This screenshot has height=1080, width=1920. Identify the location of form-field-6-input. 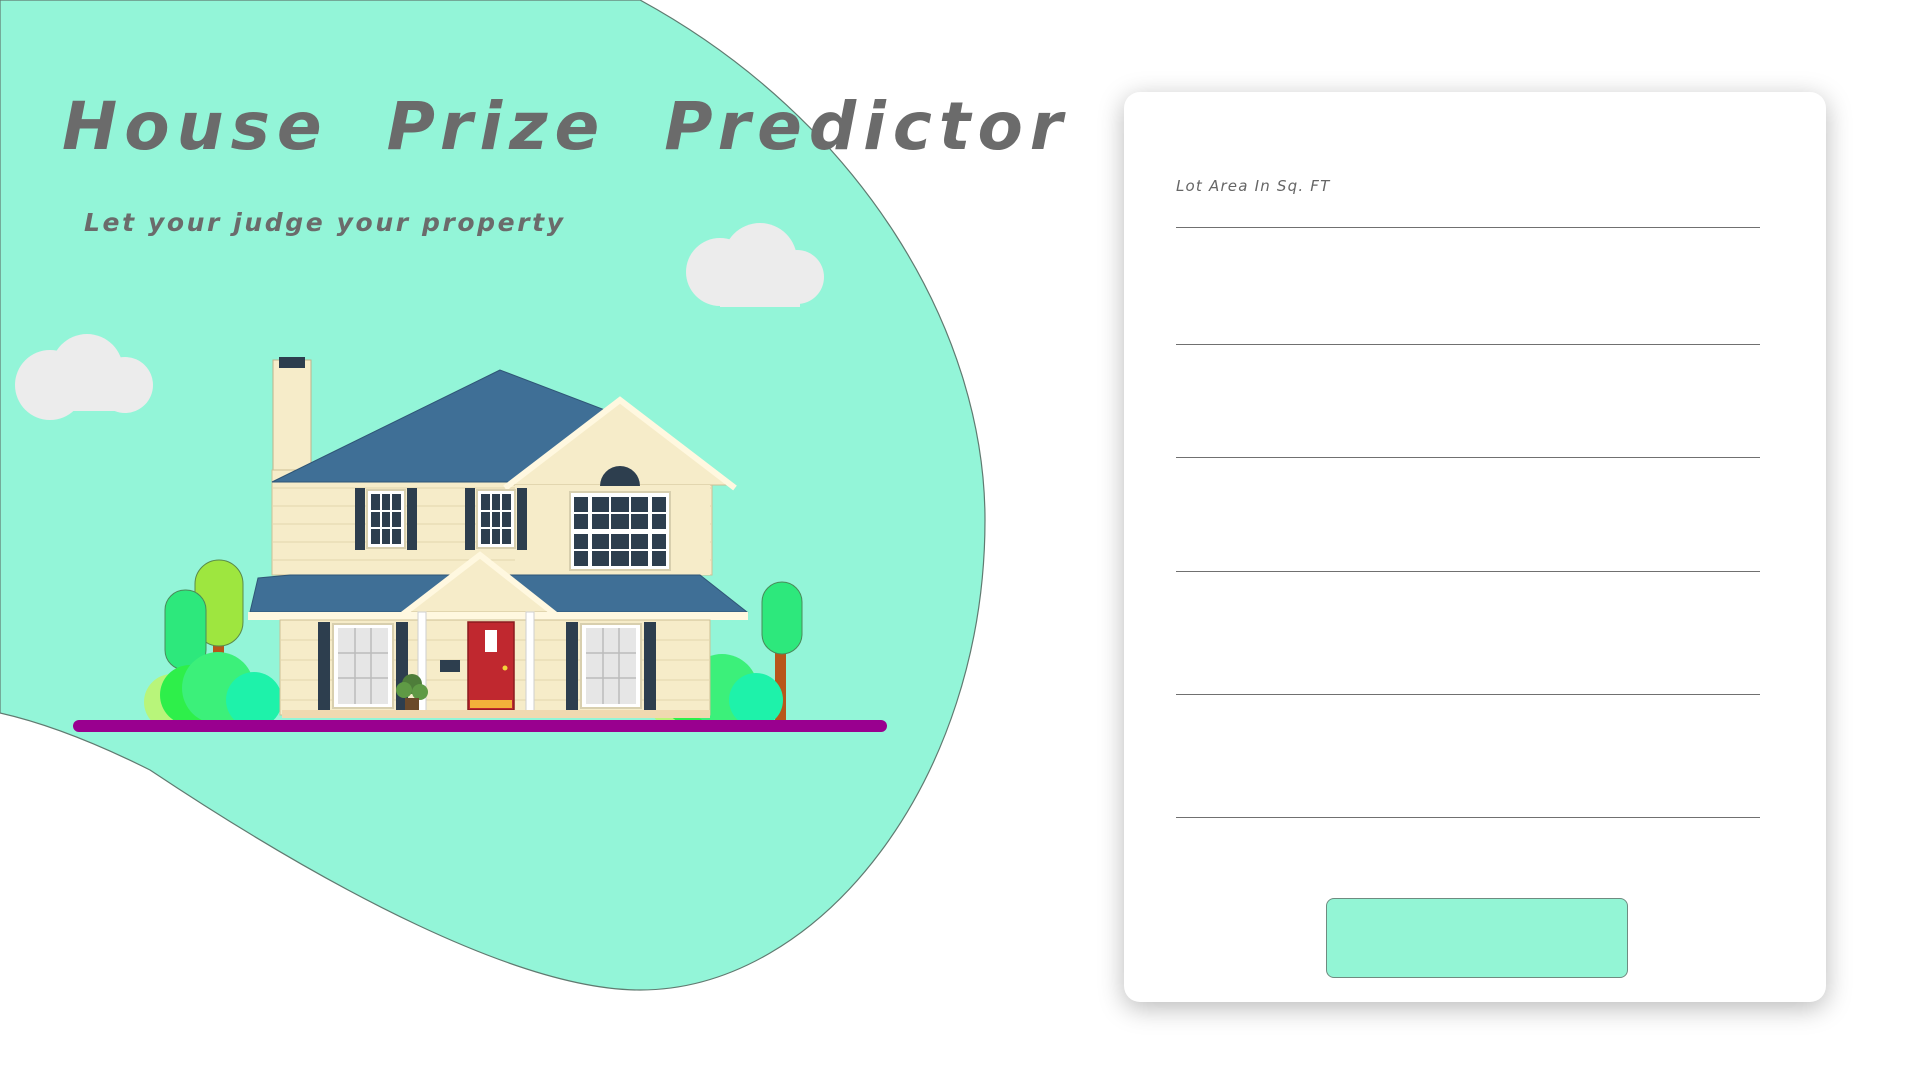
(1468, 802).